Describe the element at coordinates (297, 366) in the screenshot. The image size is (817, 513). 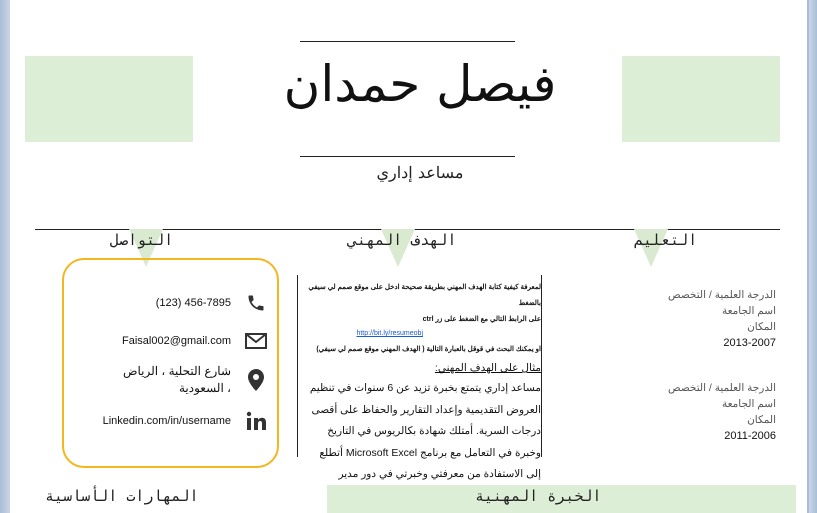
I see `objective-left-rule` at that location.